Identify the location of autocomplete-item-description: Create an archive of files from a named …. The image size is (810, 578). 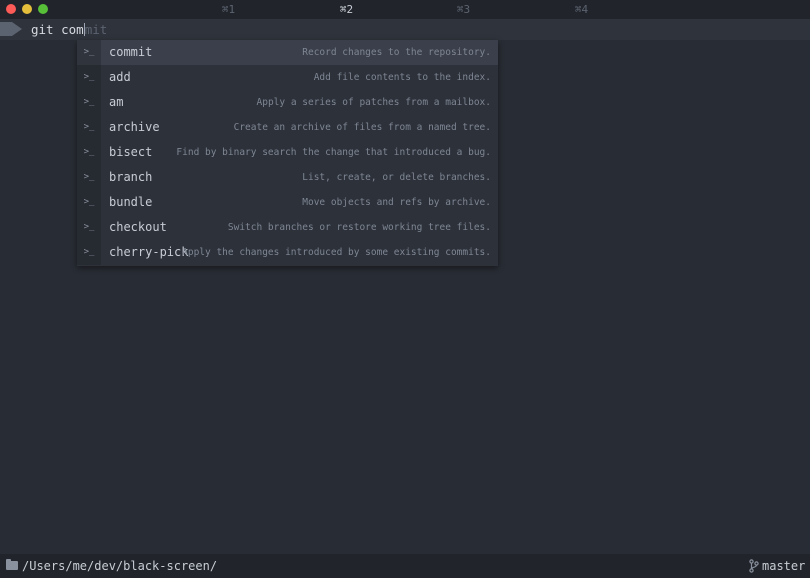
(362, 127).